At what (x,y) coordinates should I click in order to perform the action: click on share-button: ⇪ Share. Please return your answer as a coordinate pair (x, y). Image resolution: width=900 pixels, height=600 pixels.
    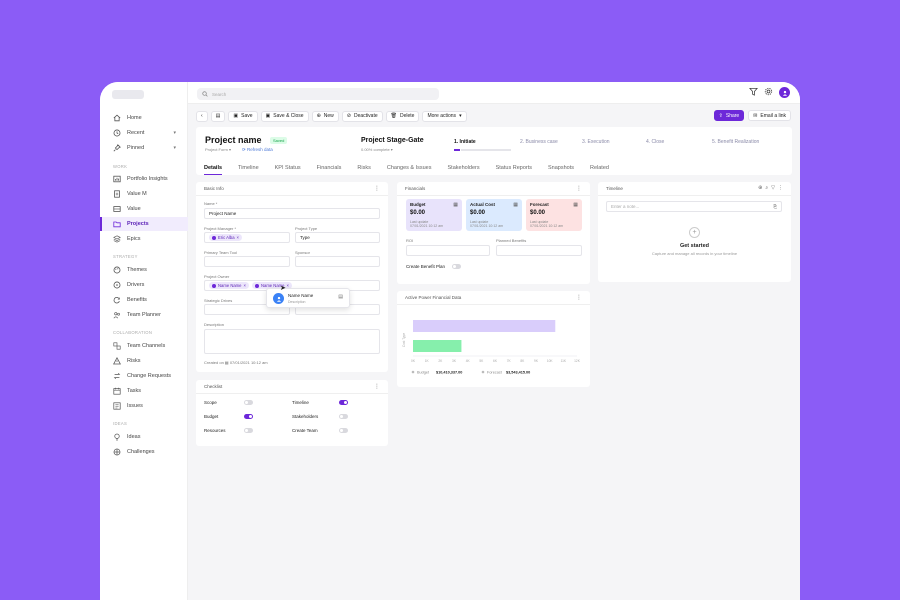
    Looking at the image, I should click on (729, 115).